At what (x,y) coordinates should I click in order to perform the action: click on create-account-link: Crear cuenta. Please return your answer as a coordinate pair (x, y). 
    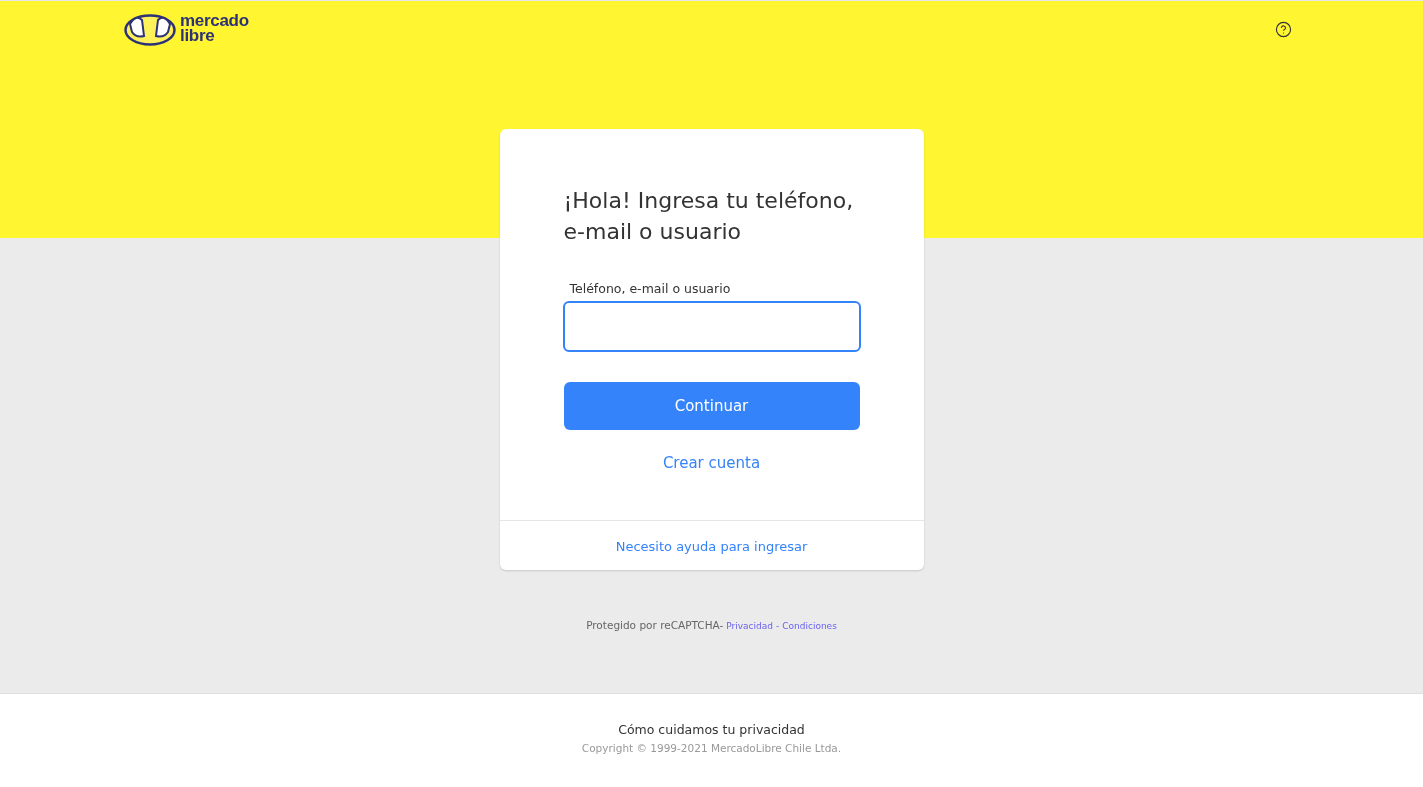
    Looking at the image, I should click on (711, 463).